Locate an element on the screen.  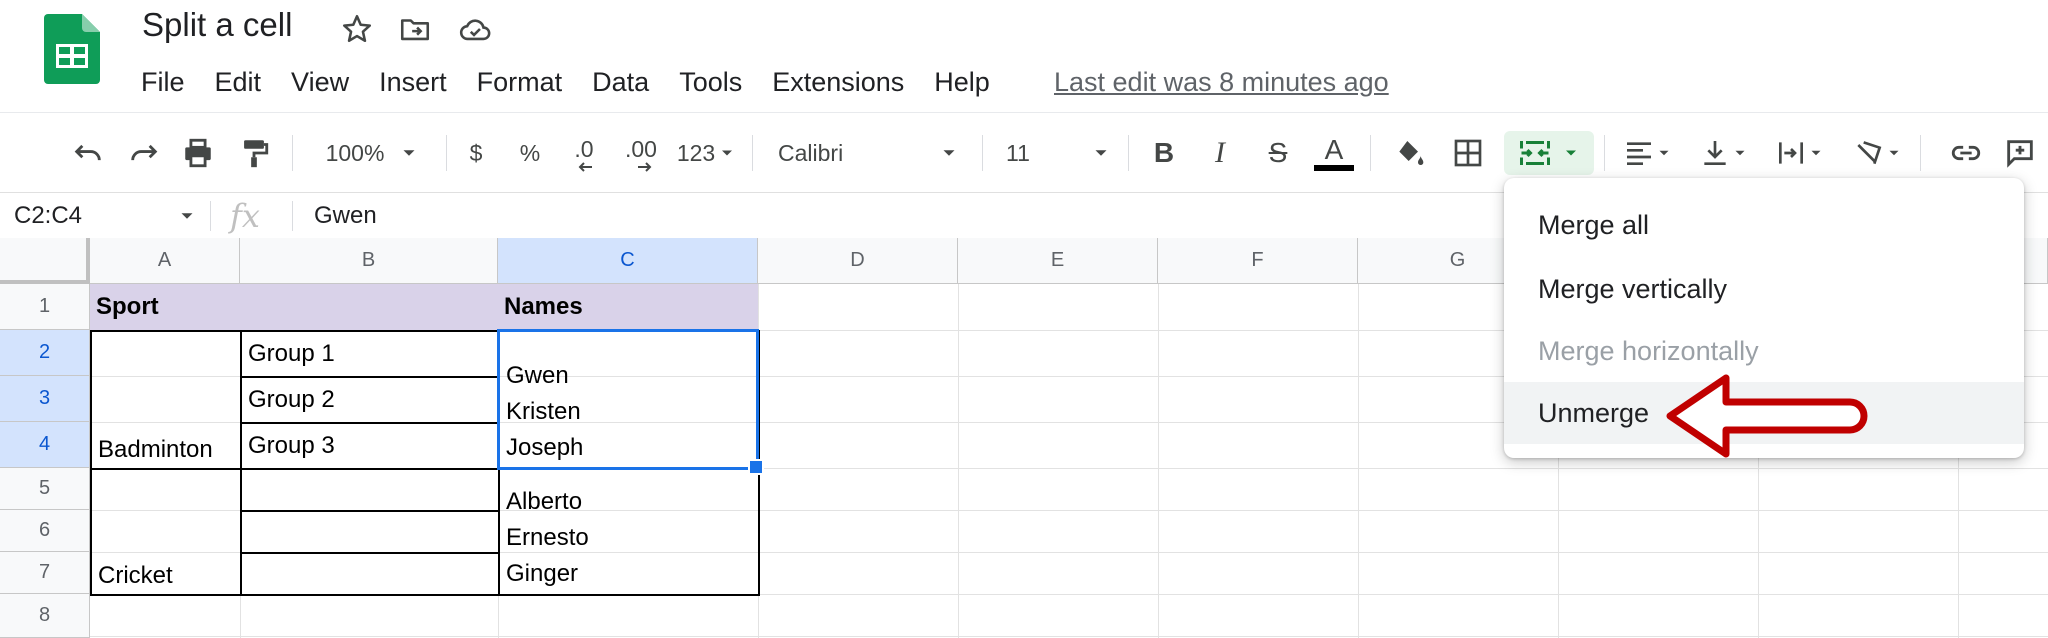
currency-format-button: $ is located at coordinates (476, 153).